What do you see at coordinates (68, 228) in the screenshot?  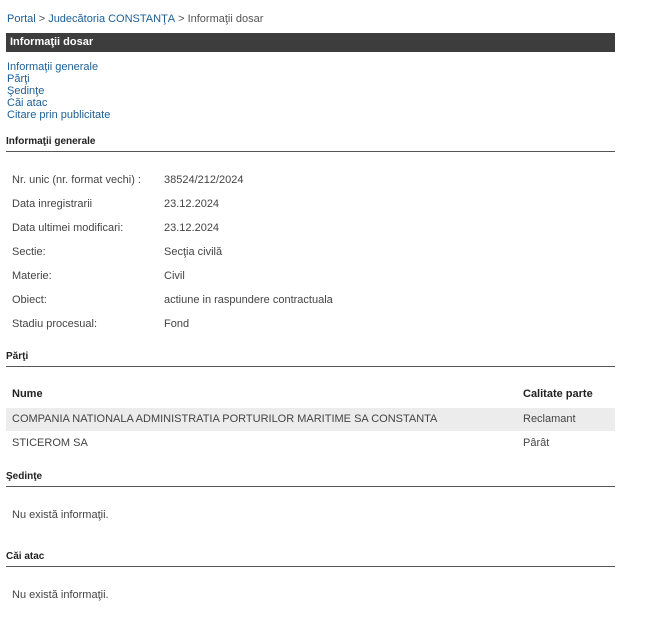 I see `info-label: Data ultimei modificari:` at bounding box center [68, 228].